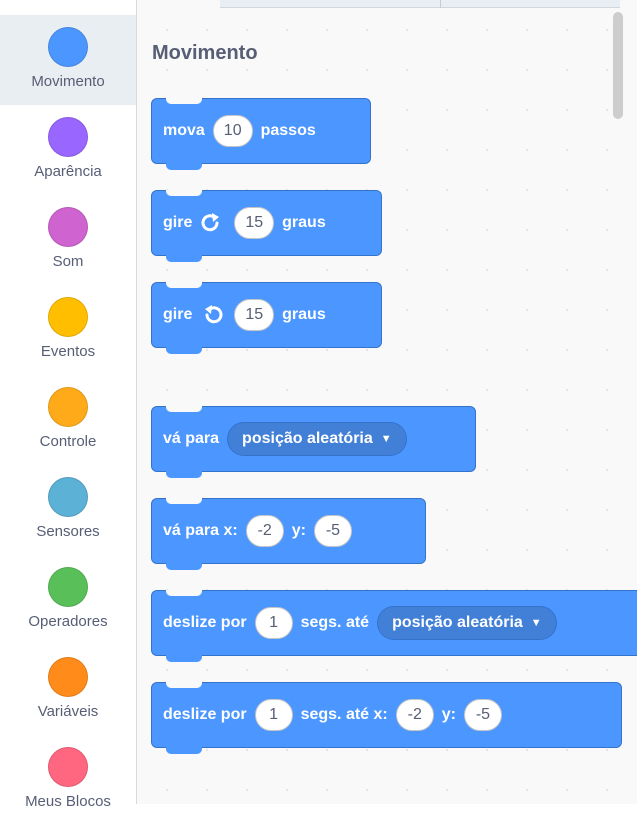  Describe the element at coordinates (68, 801) in the screenshot. I see `category-label: Meus Blocos` at that location.